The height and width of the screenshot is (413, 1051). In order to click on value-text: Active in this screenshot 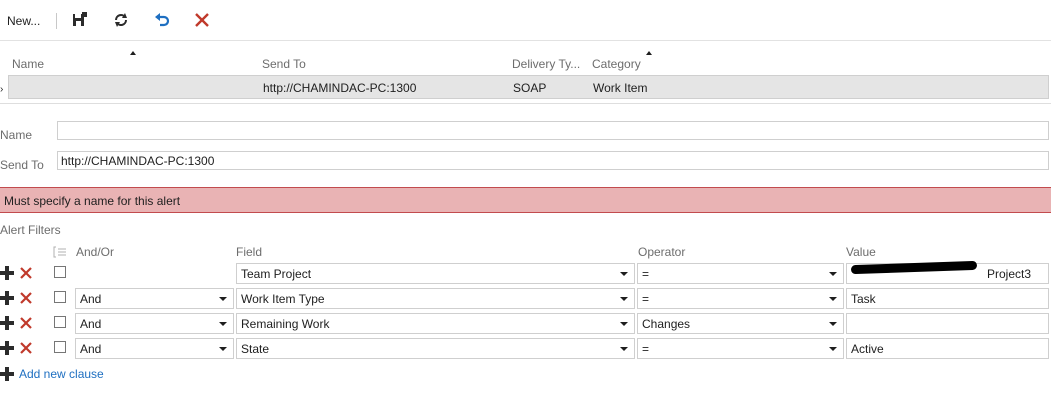, I will do `click(867, 349)`.